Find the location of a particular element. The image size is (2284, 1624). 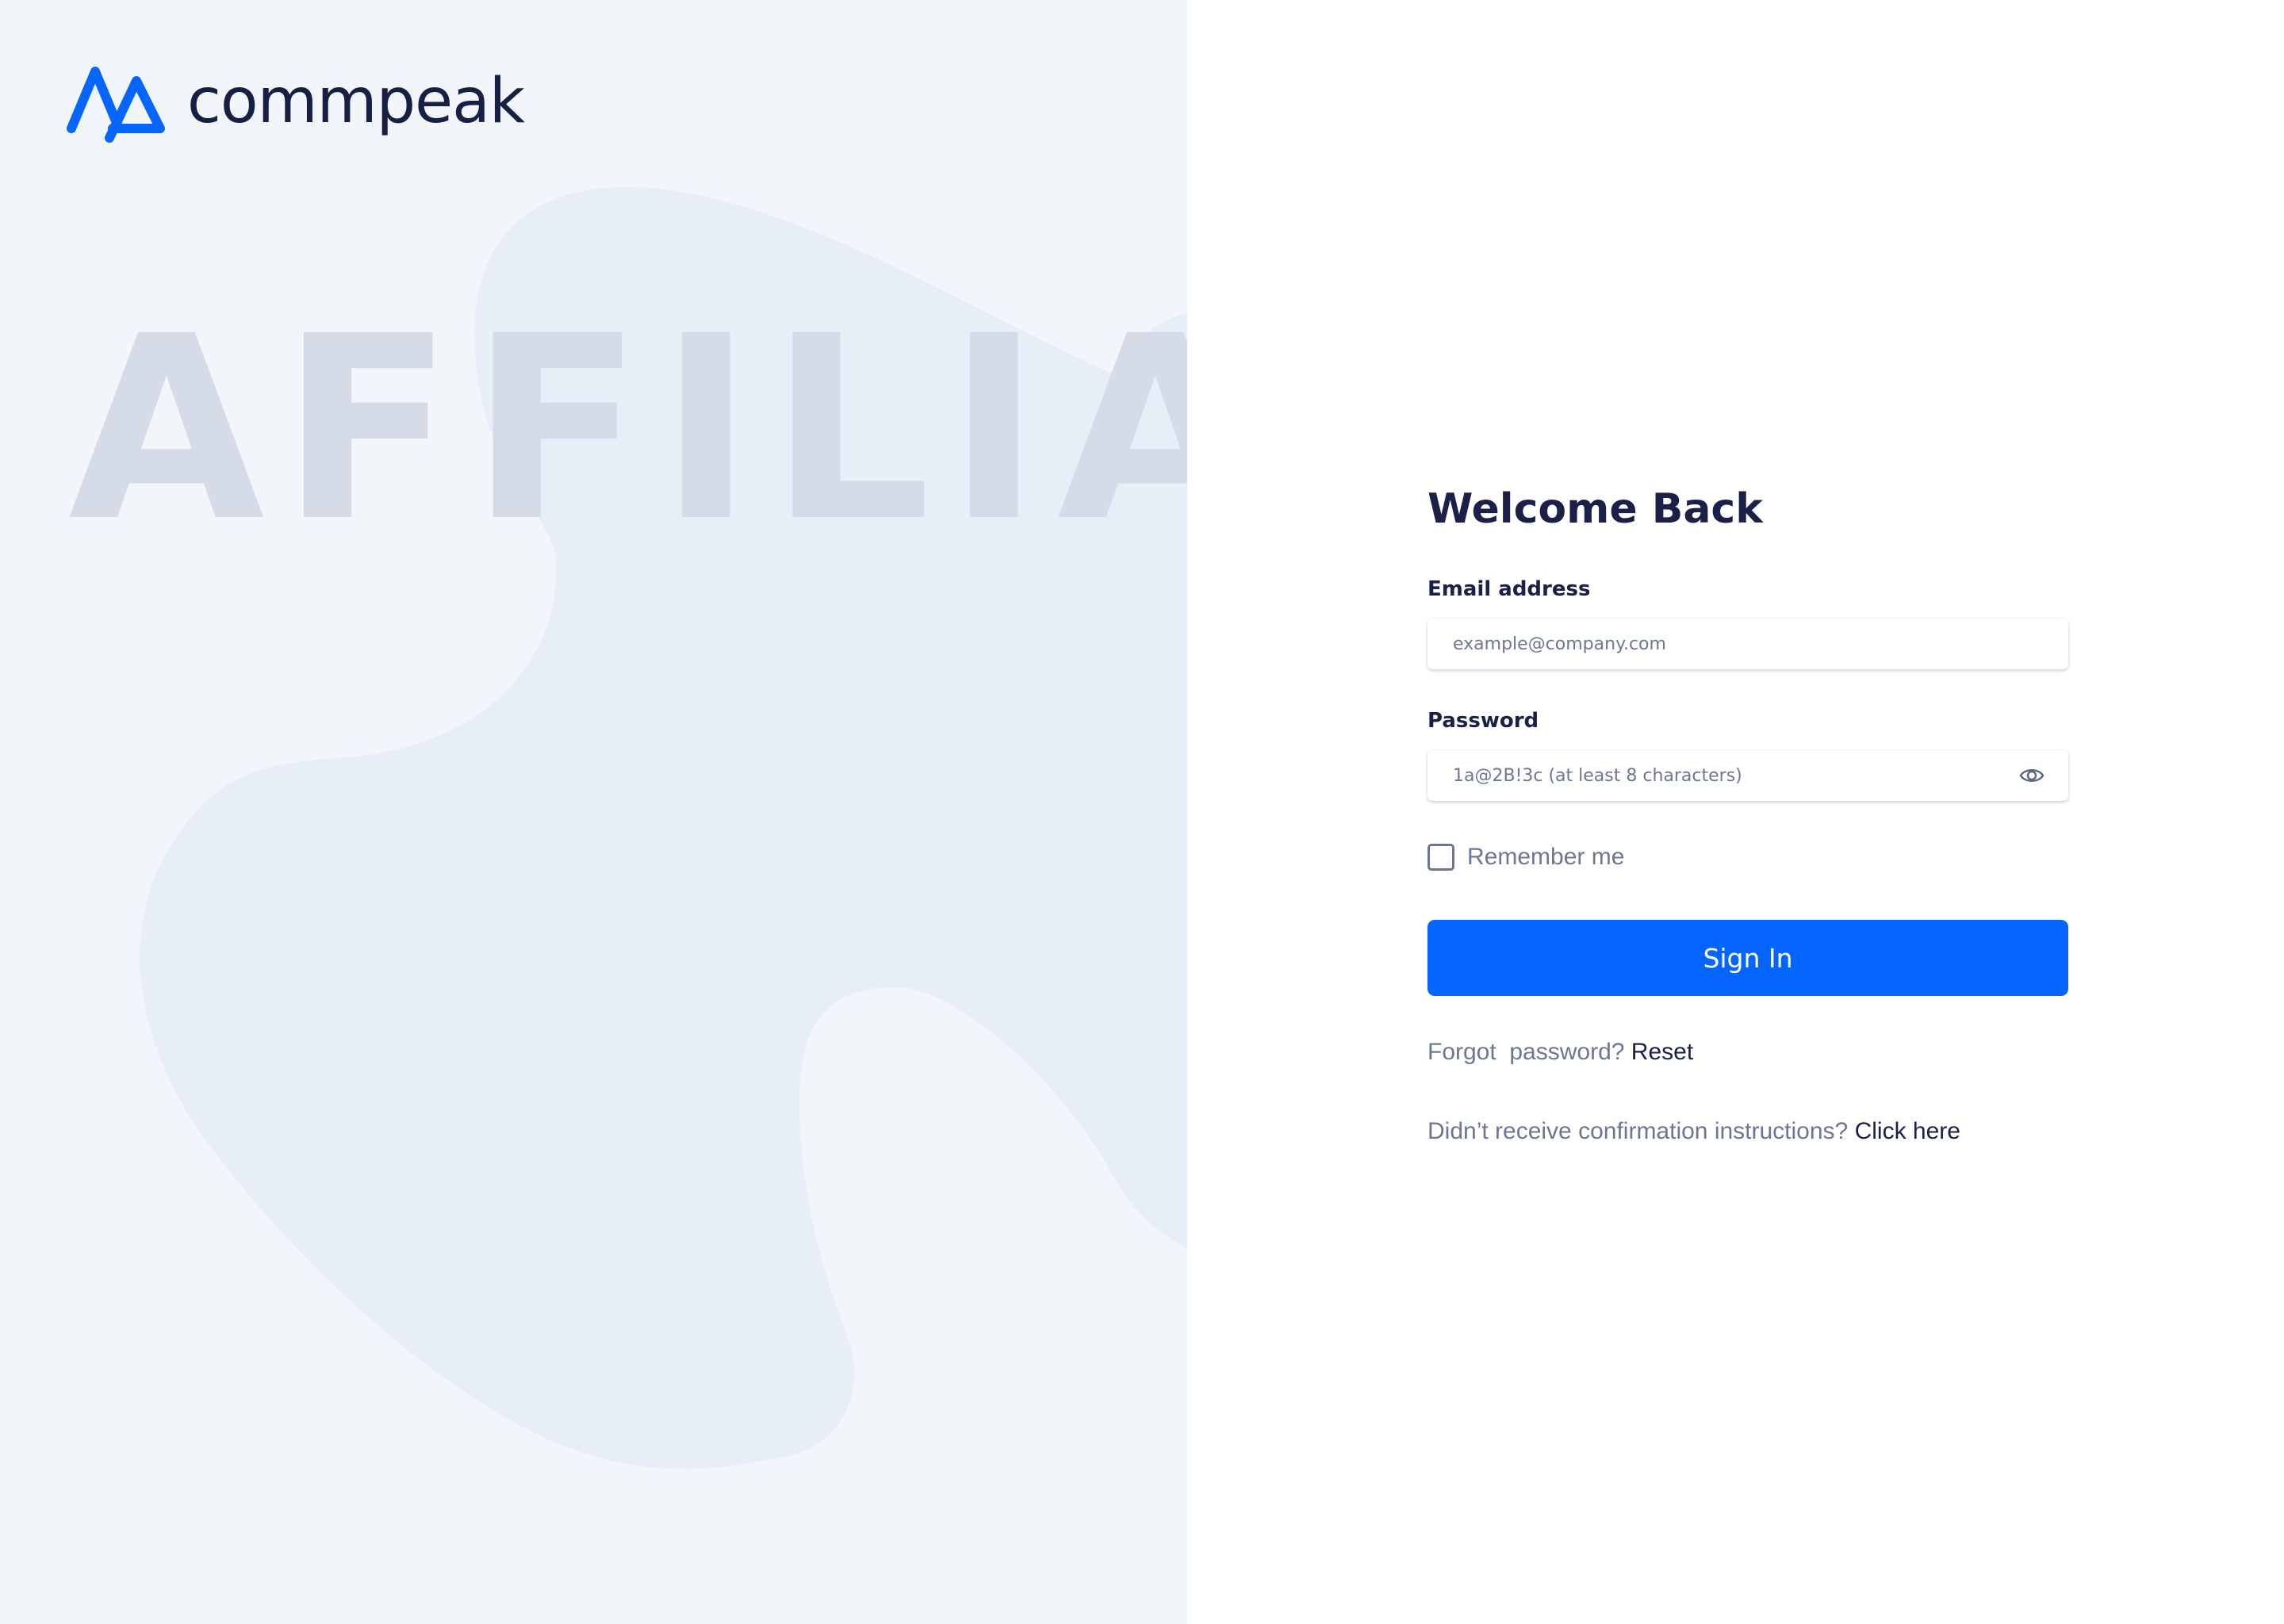

click-here-link: Click here is located at coordinates (1907, 1131).